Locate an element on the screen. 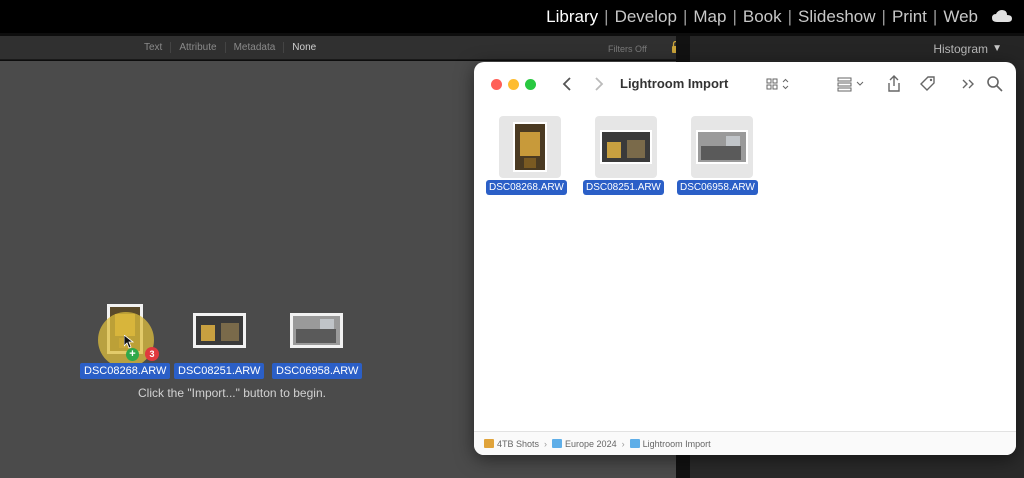 Image resolution: width=1024 pixels, height=478 pixels. module-print: Print is located at coordinates (909, 17).